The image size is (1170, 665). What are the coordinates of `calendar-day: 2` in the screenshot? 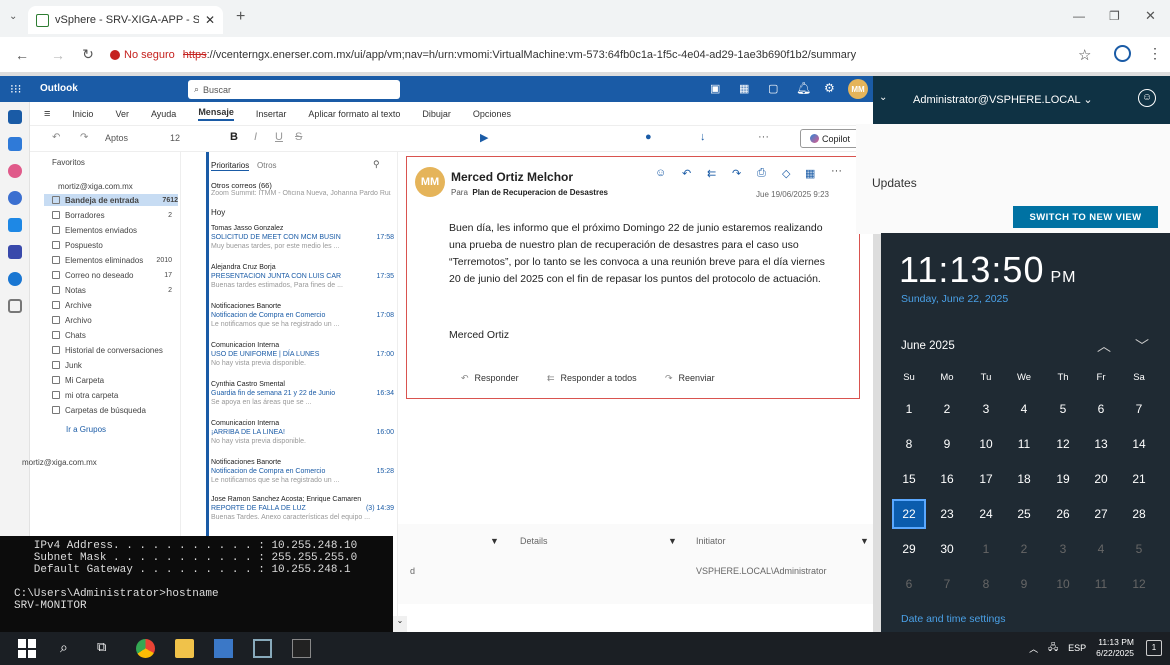 It's located at (947, 409).